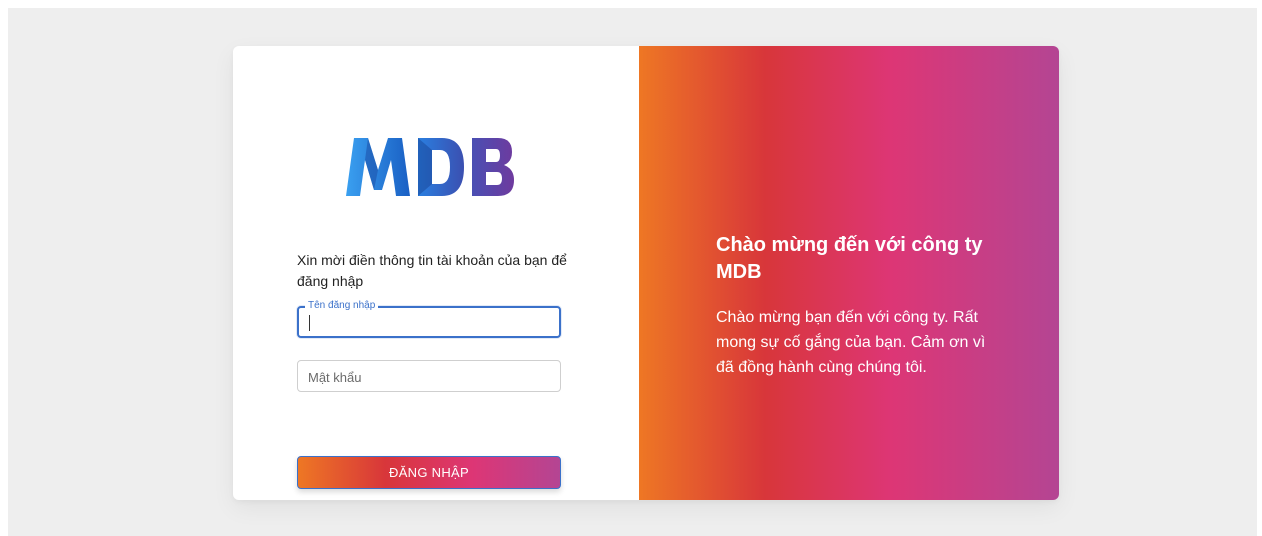 This screenshot has height=536, width=1262. What do you see at coordinates (849, 258) in the screenshot?
I see `welcome-title: Chào mừng đến với công ty MDB` at bounding box center [849, 258].